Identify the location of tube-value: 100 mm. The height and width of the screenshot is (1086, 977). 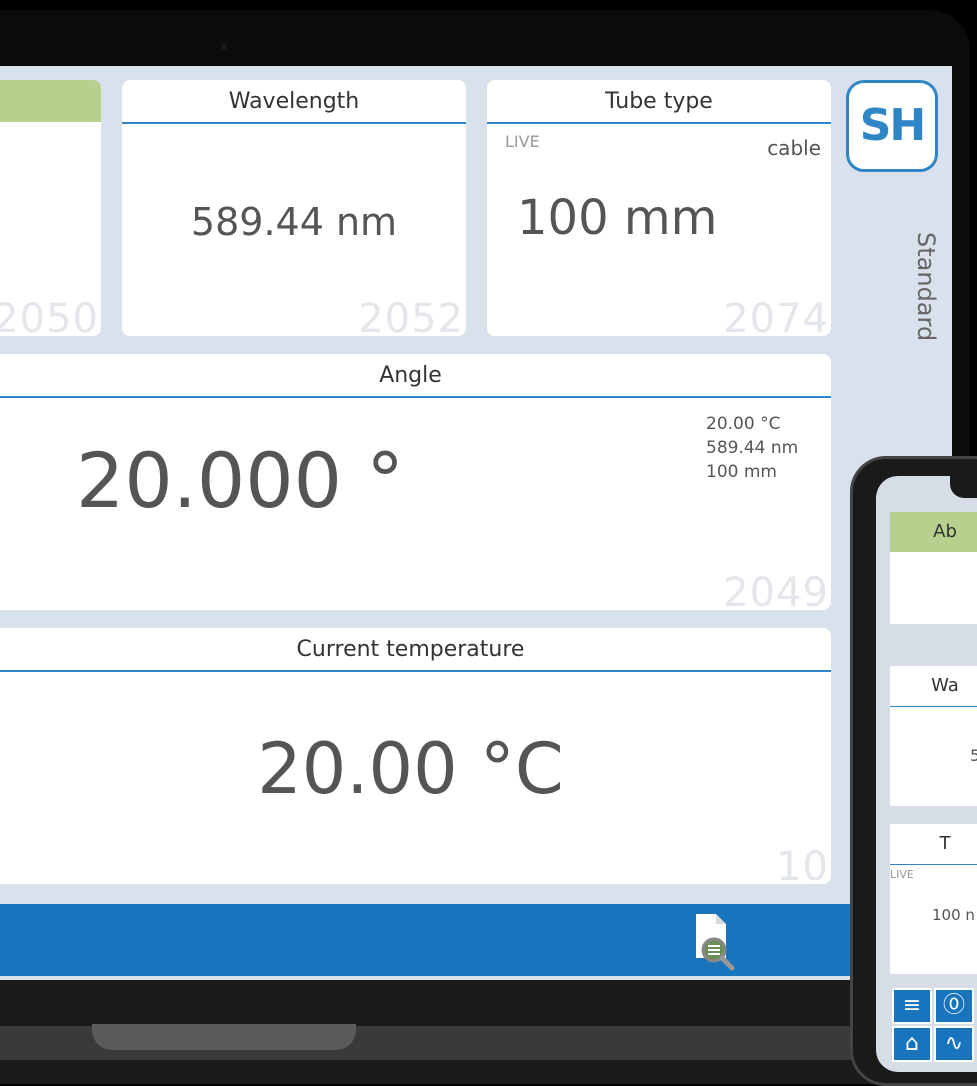
(617, 218).